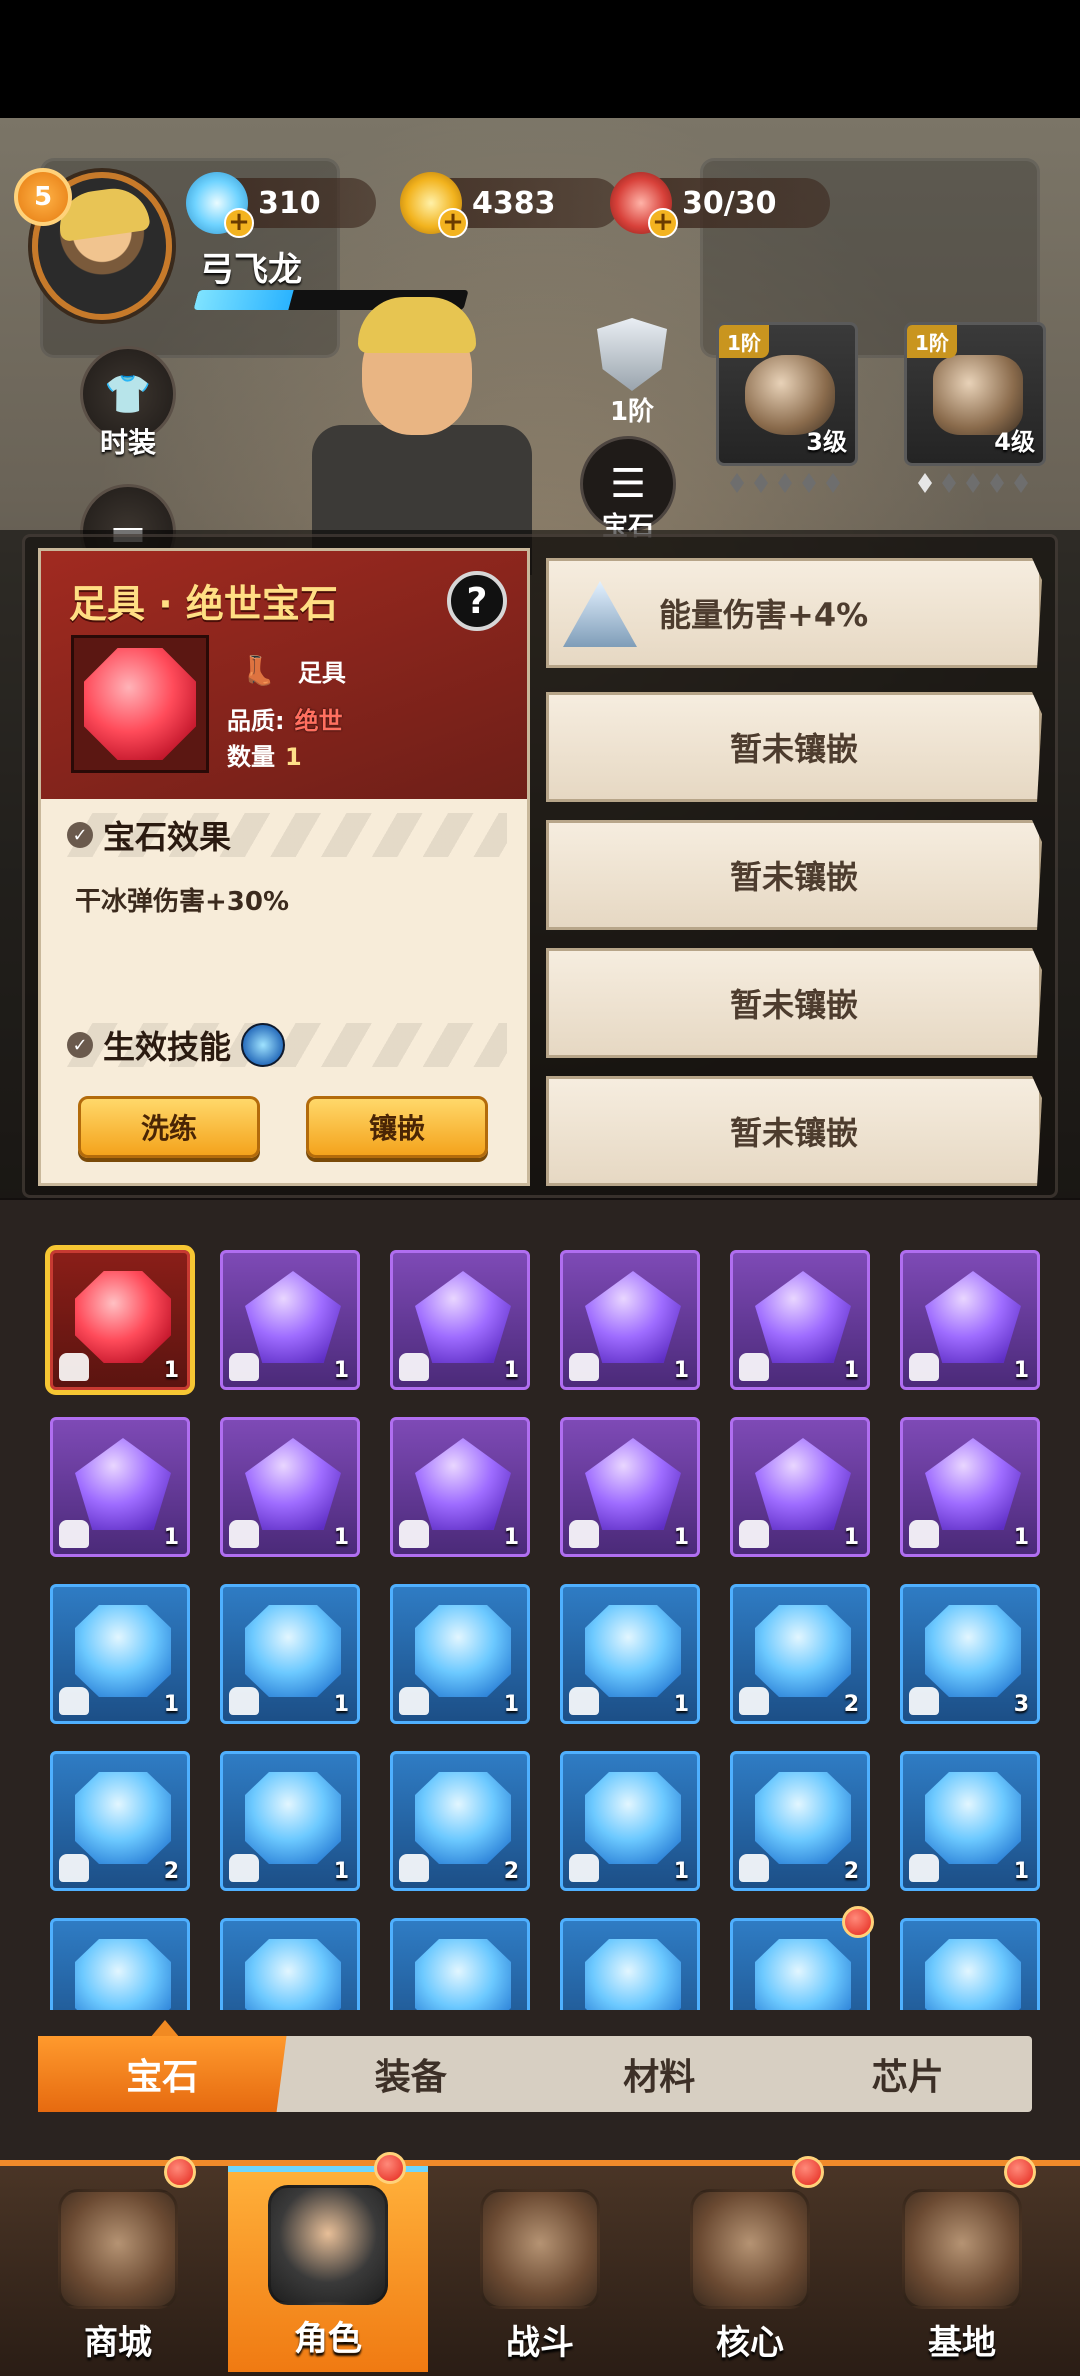 Image resolution: width=1080 pixels, height=2376 pixels. Describe the element at coordinates (128, 394) in the screenshot. I see `costume-icon: 👕` at that location.